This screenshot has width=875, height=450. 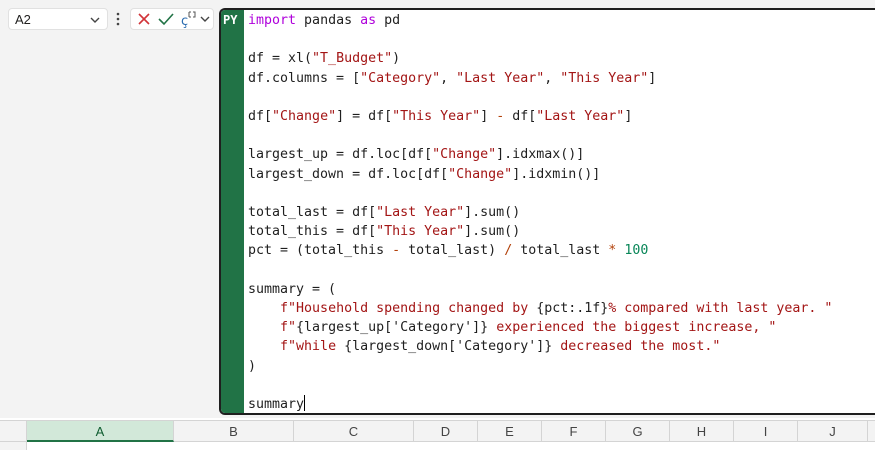 What do you see at coordinates (312, 212) in the screenshot?
I see `code-token: total_last = df[` at bounding box center [312, 212].